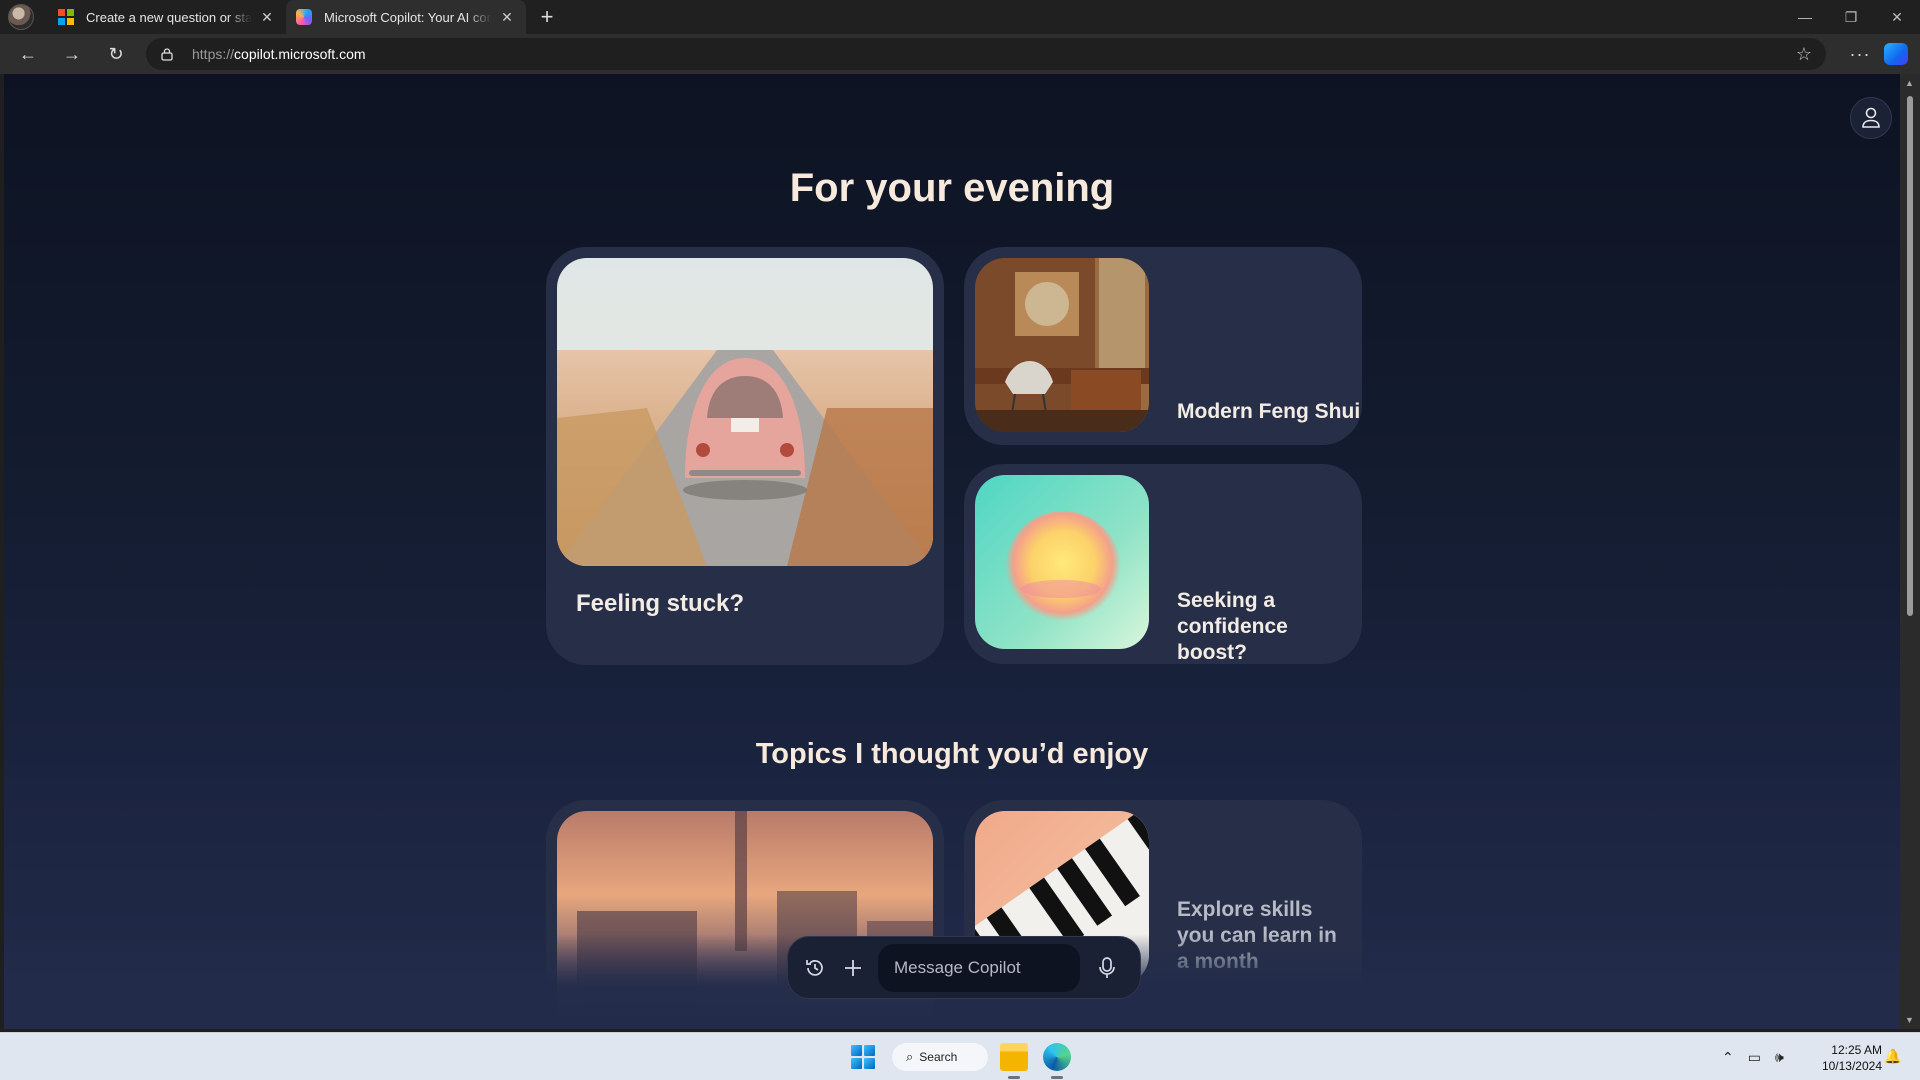  Describe the element at coordinates (1269, 411) in the screenshot. I see `card-title: Modern Feng Shui` at that location.